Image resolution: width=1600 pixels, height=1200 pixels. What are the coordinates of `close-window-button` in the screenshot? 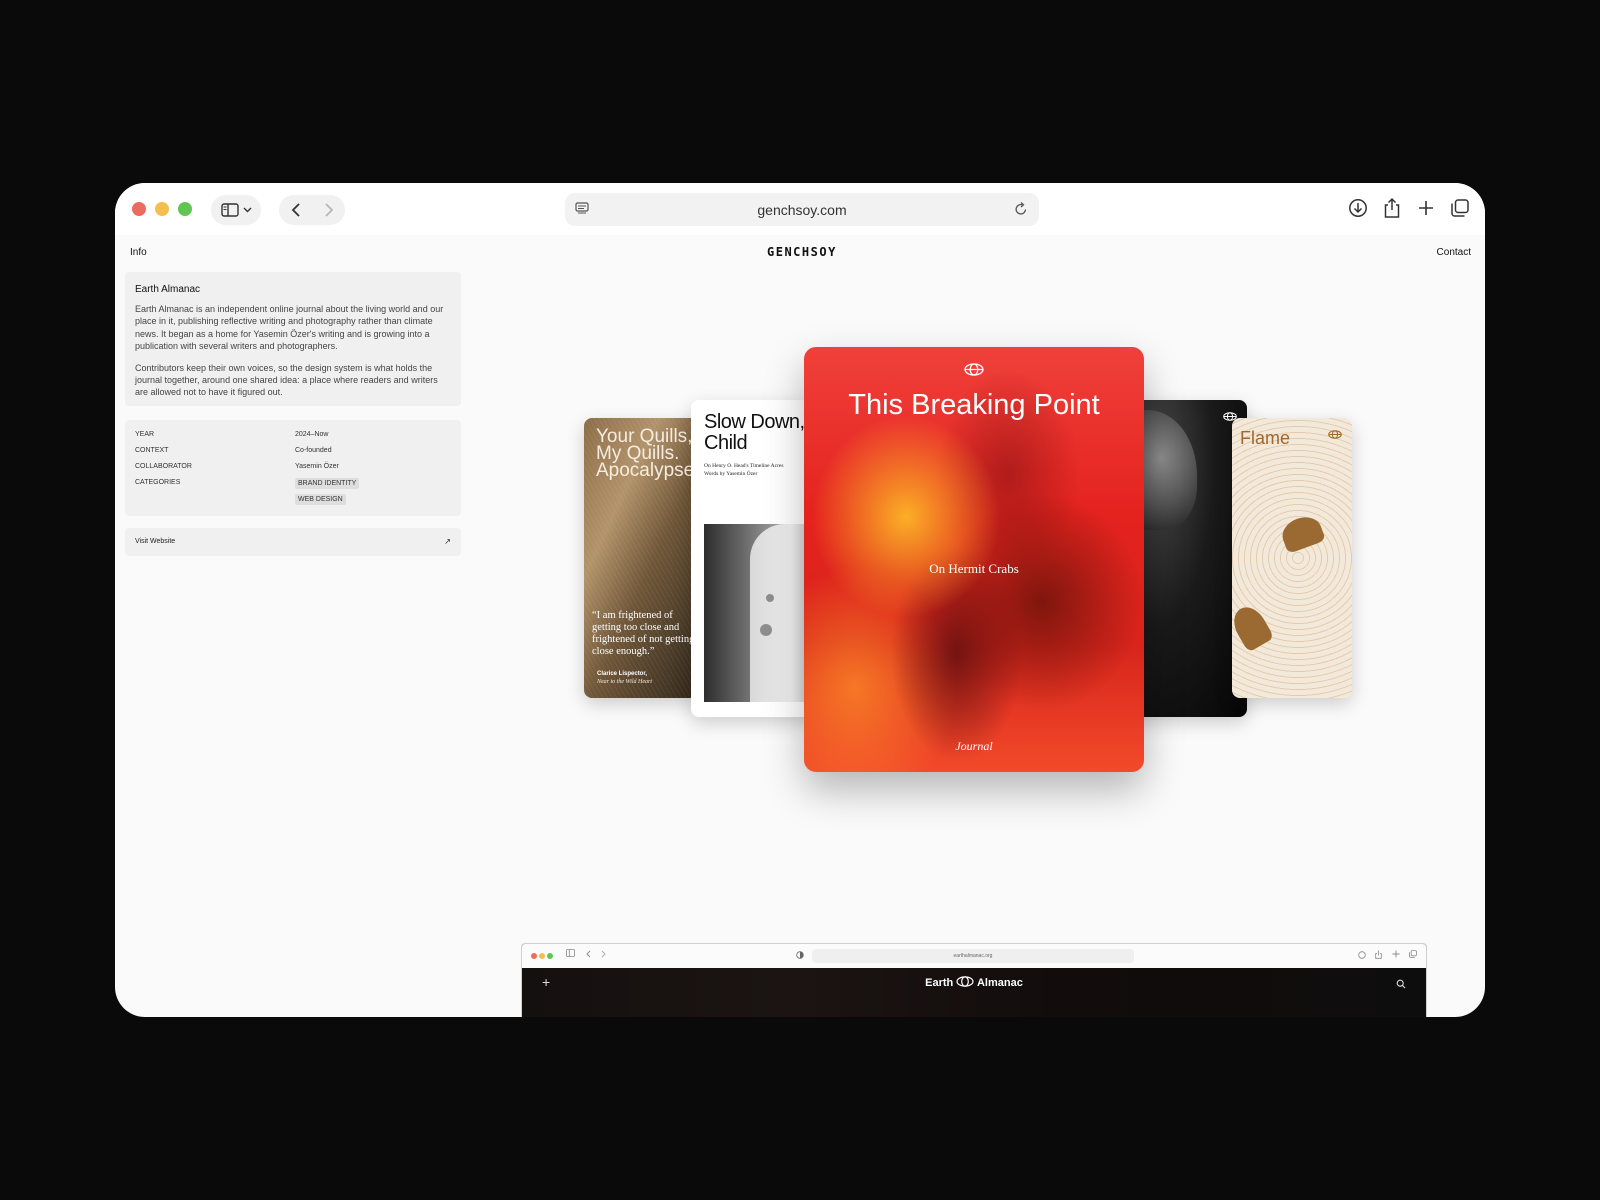 It's located at (139, 209).